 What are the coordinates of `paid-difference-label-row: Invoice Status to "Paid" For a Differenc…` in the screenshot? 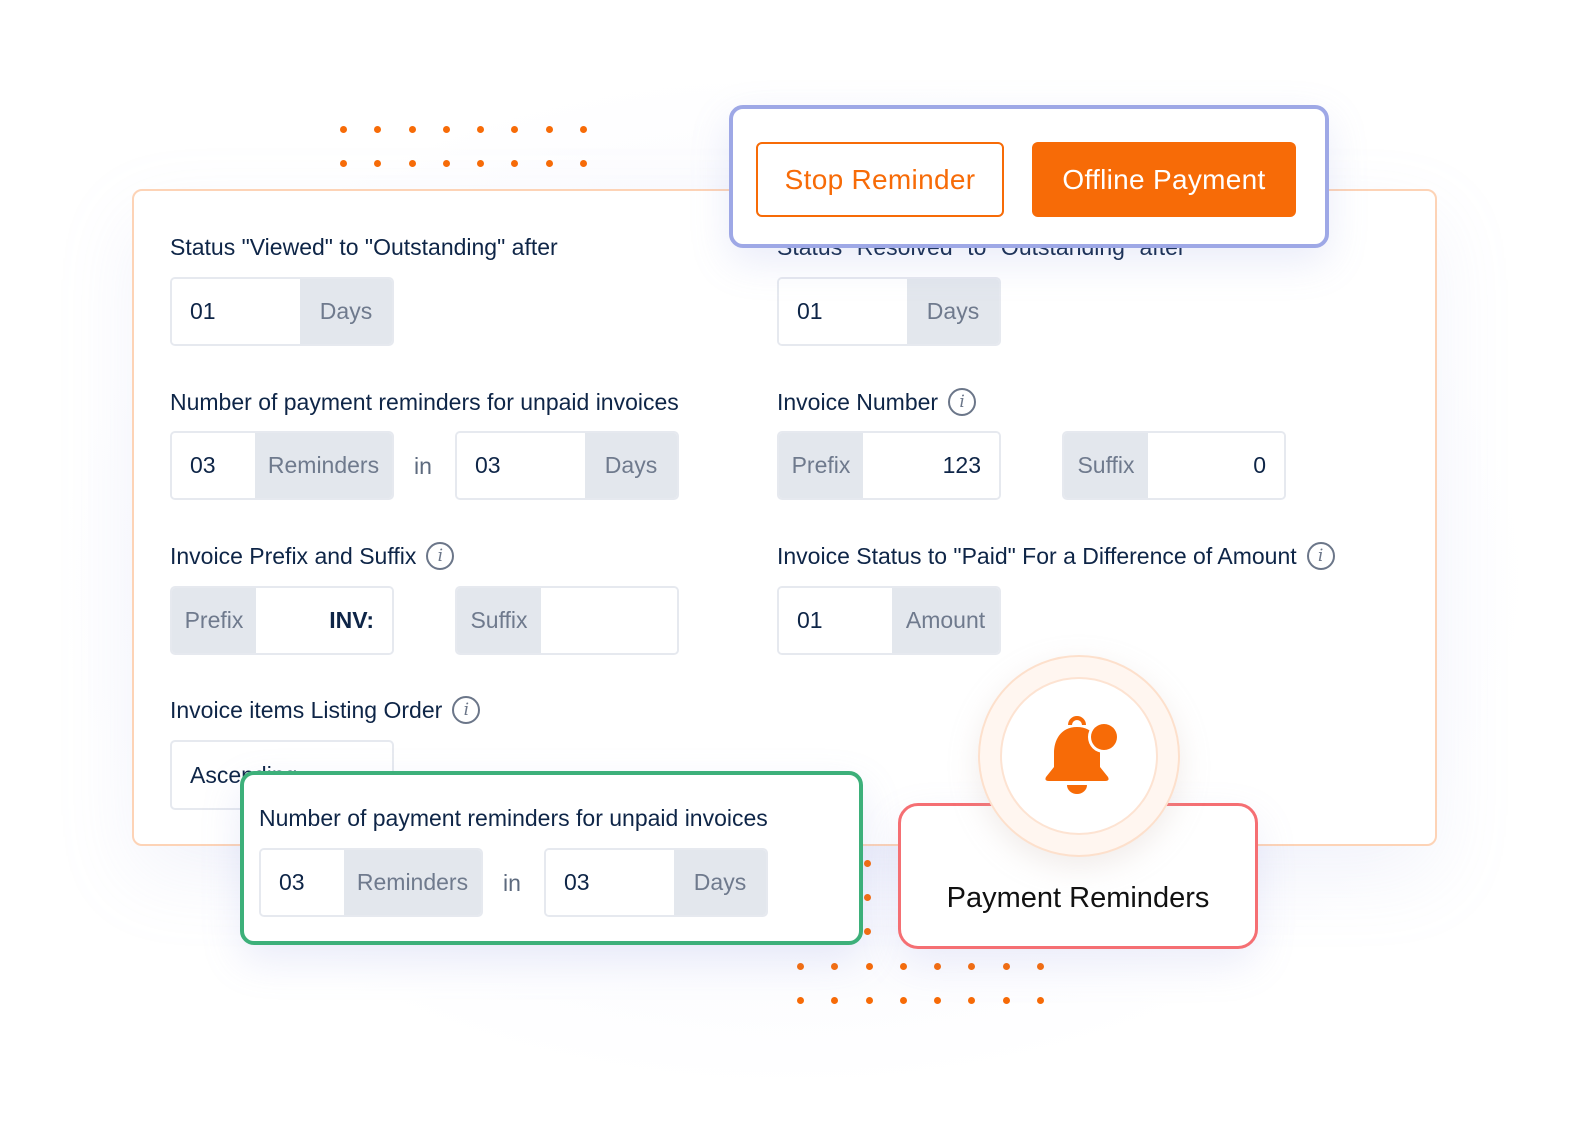 It's located at (1056, 556).